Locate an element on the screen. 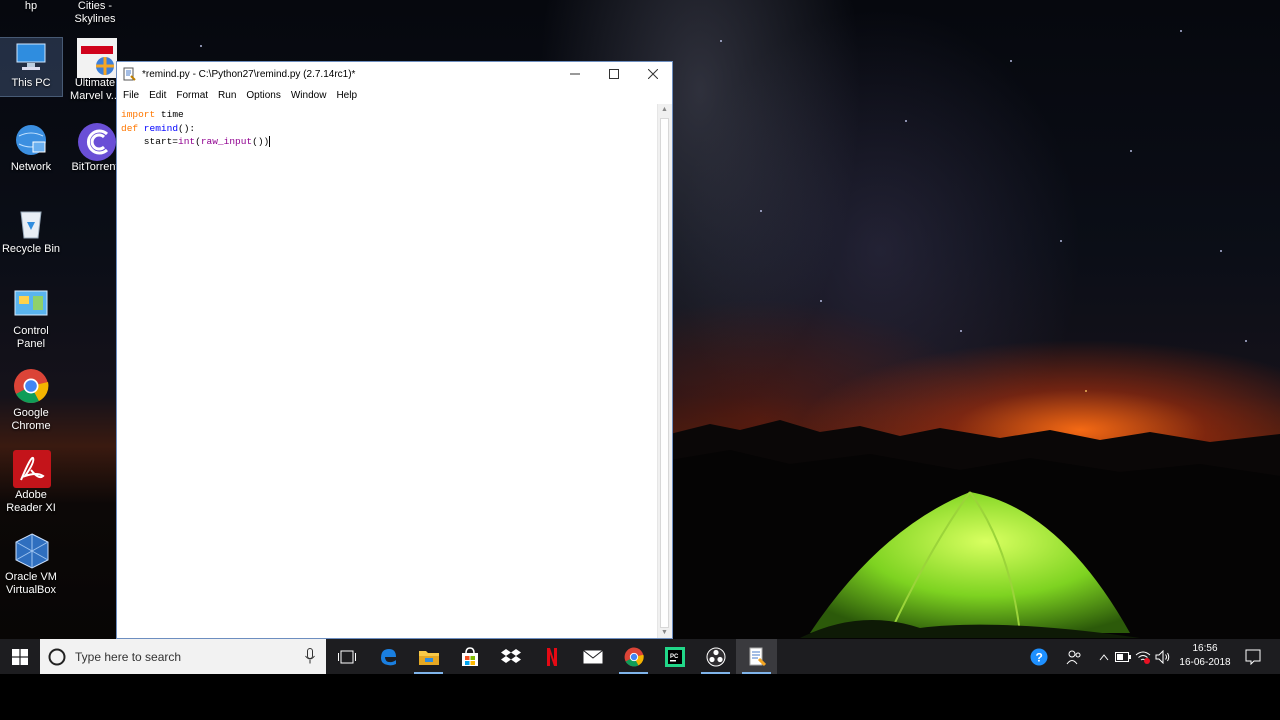 The image size is (1280, 720). edge-icon is located at coordinates (388, 656).